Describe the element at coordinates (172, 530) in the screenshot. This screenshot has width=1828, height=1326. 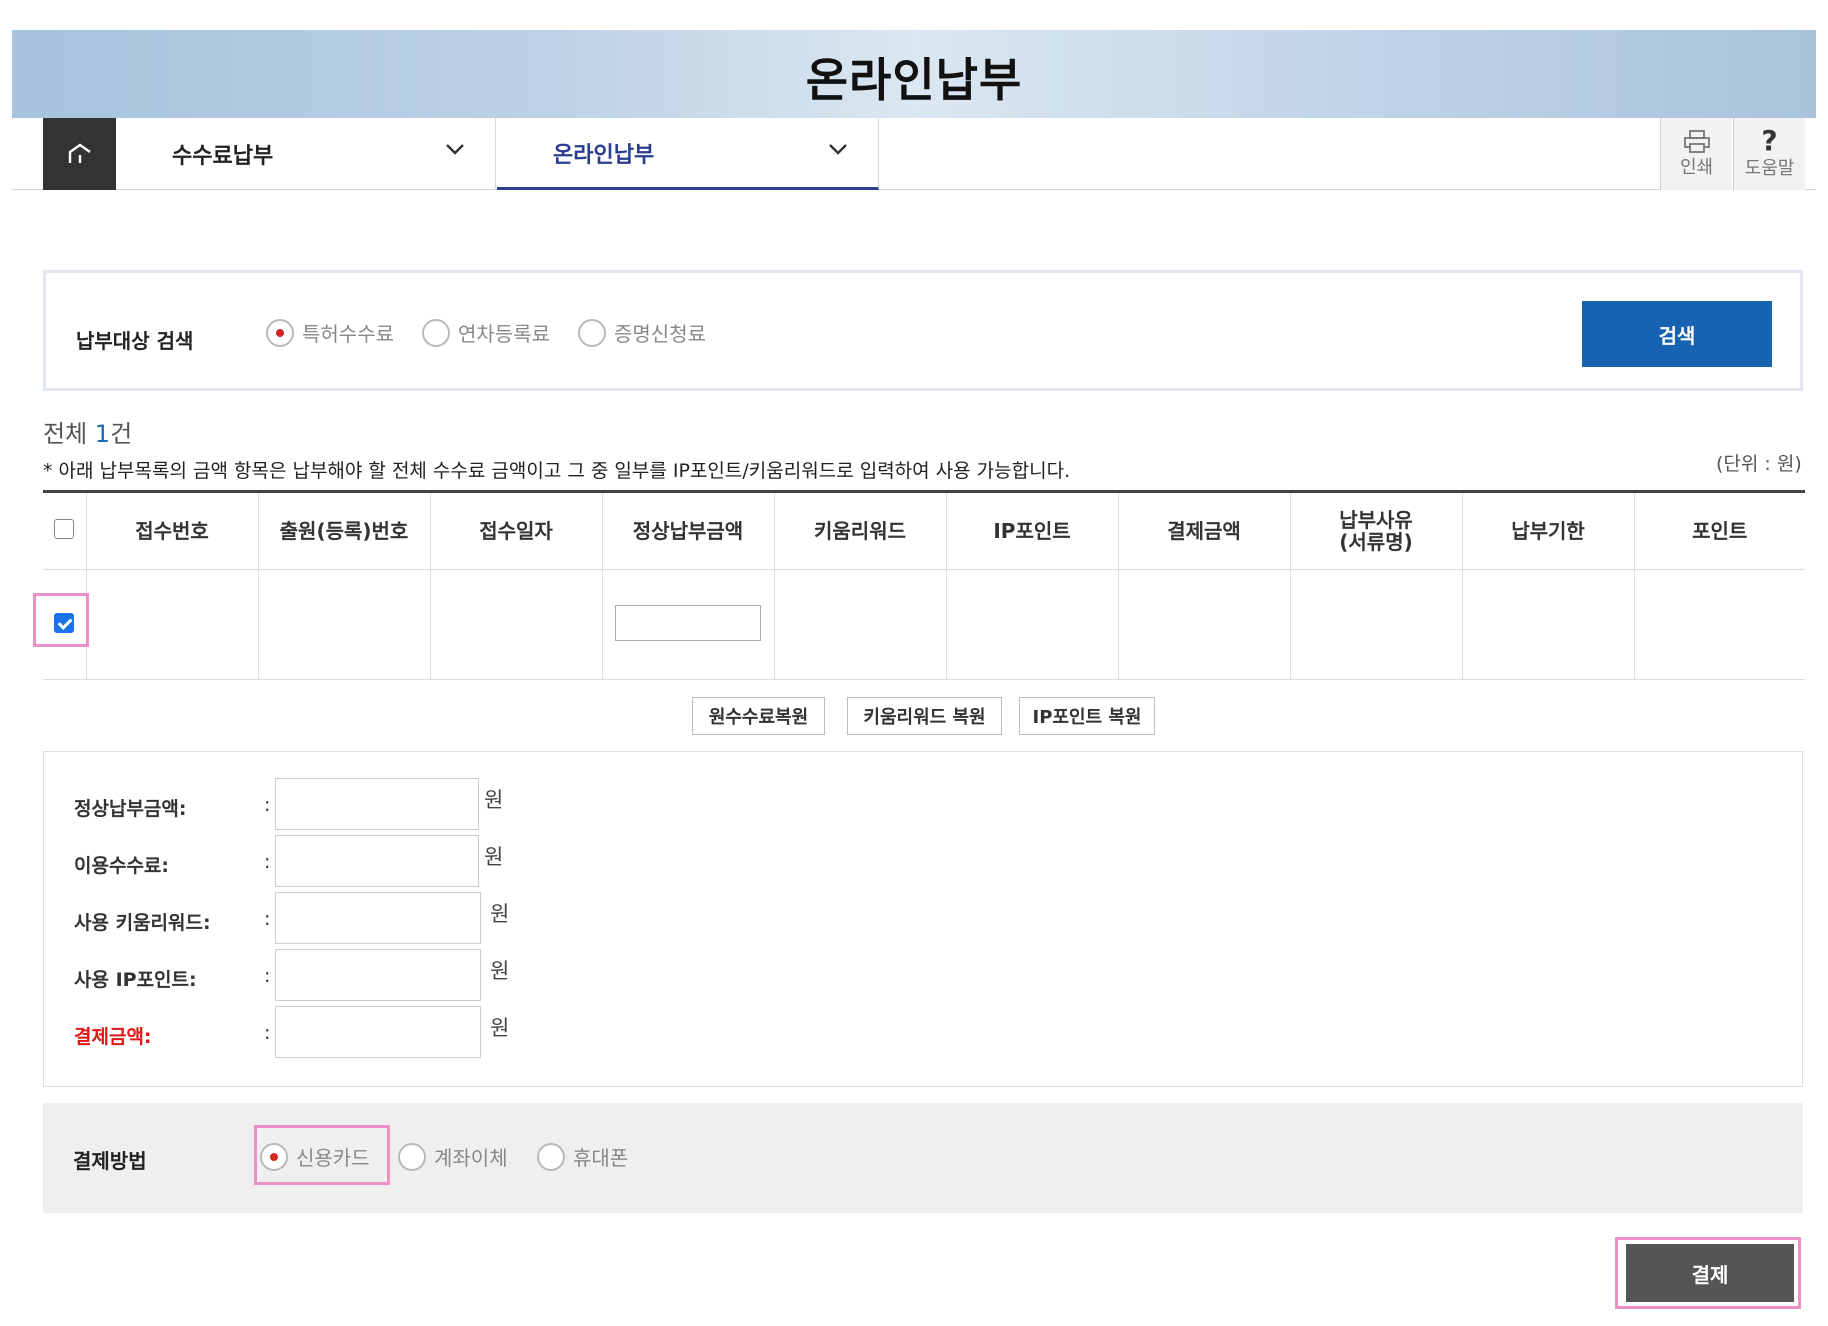
I see `header-cell: 접수번호` at that location.